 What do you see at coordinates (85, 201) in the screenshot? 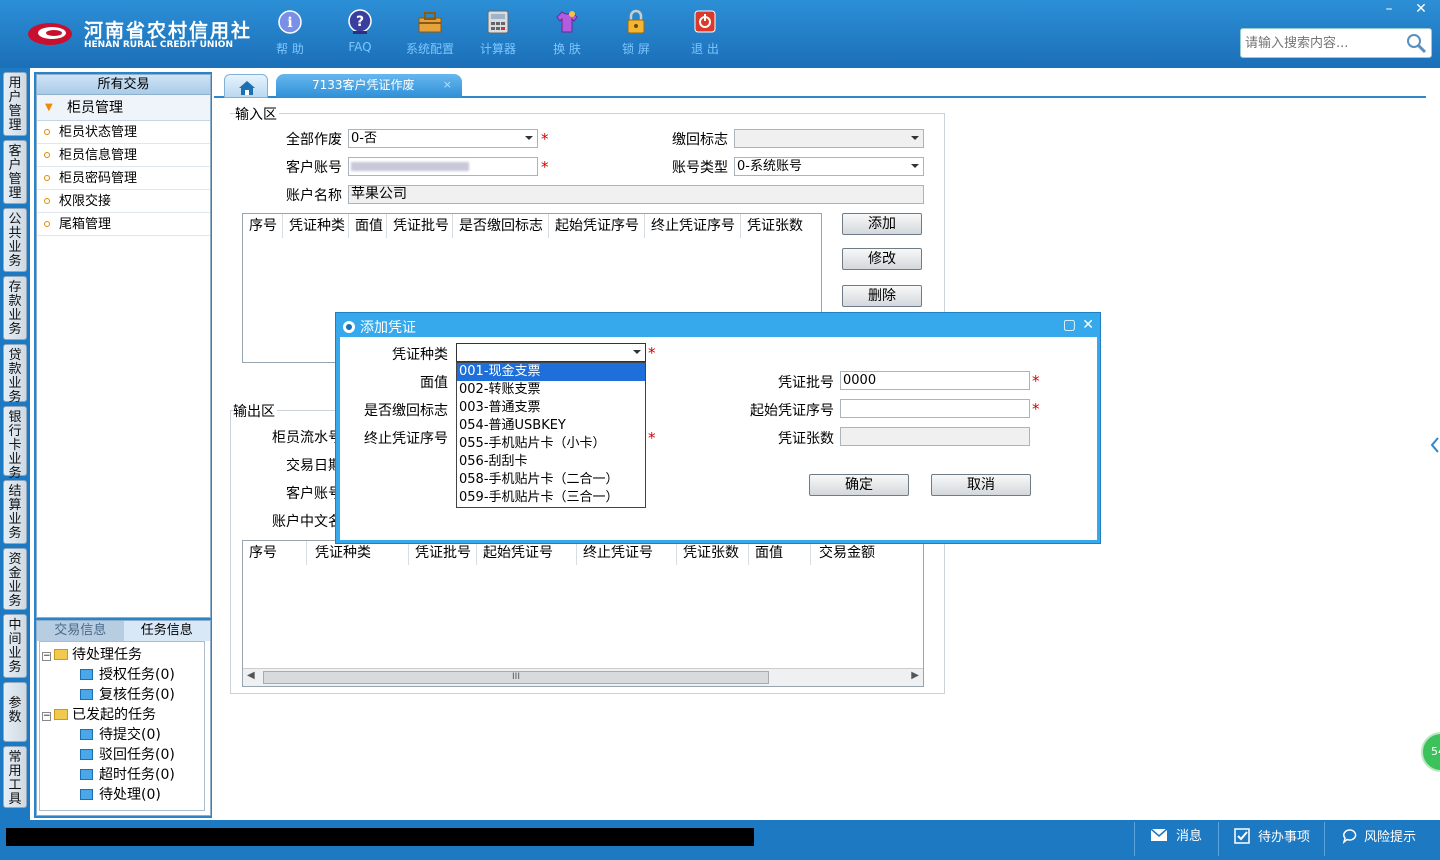
I see `menu-item-label: 权限交接` at bounding box center [85, 201].